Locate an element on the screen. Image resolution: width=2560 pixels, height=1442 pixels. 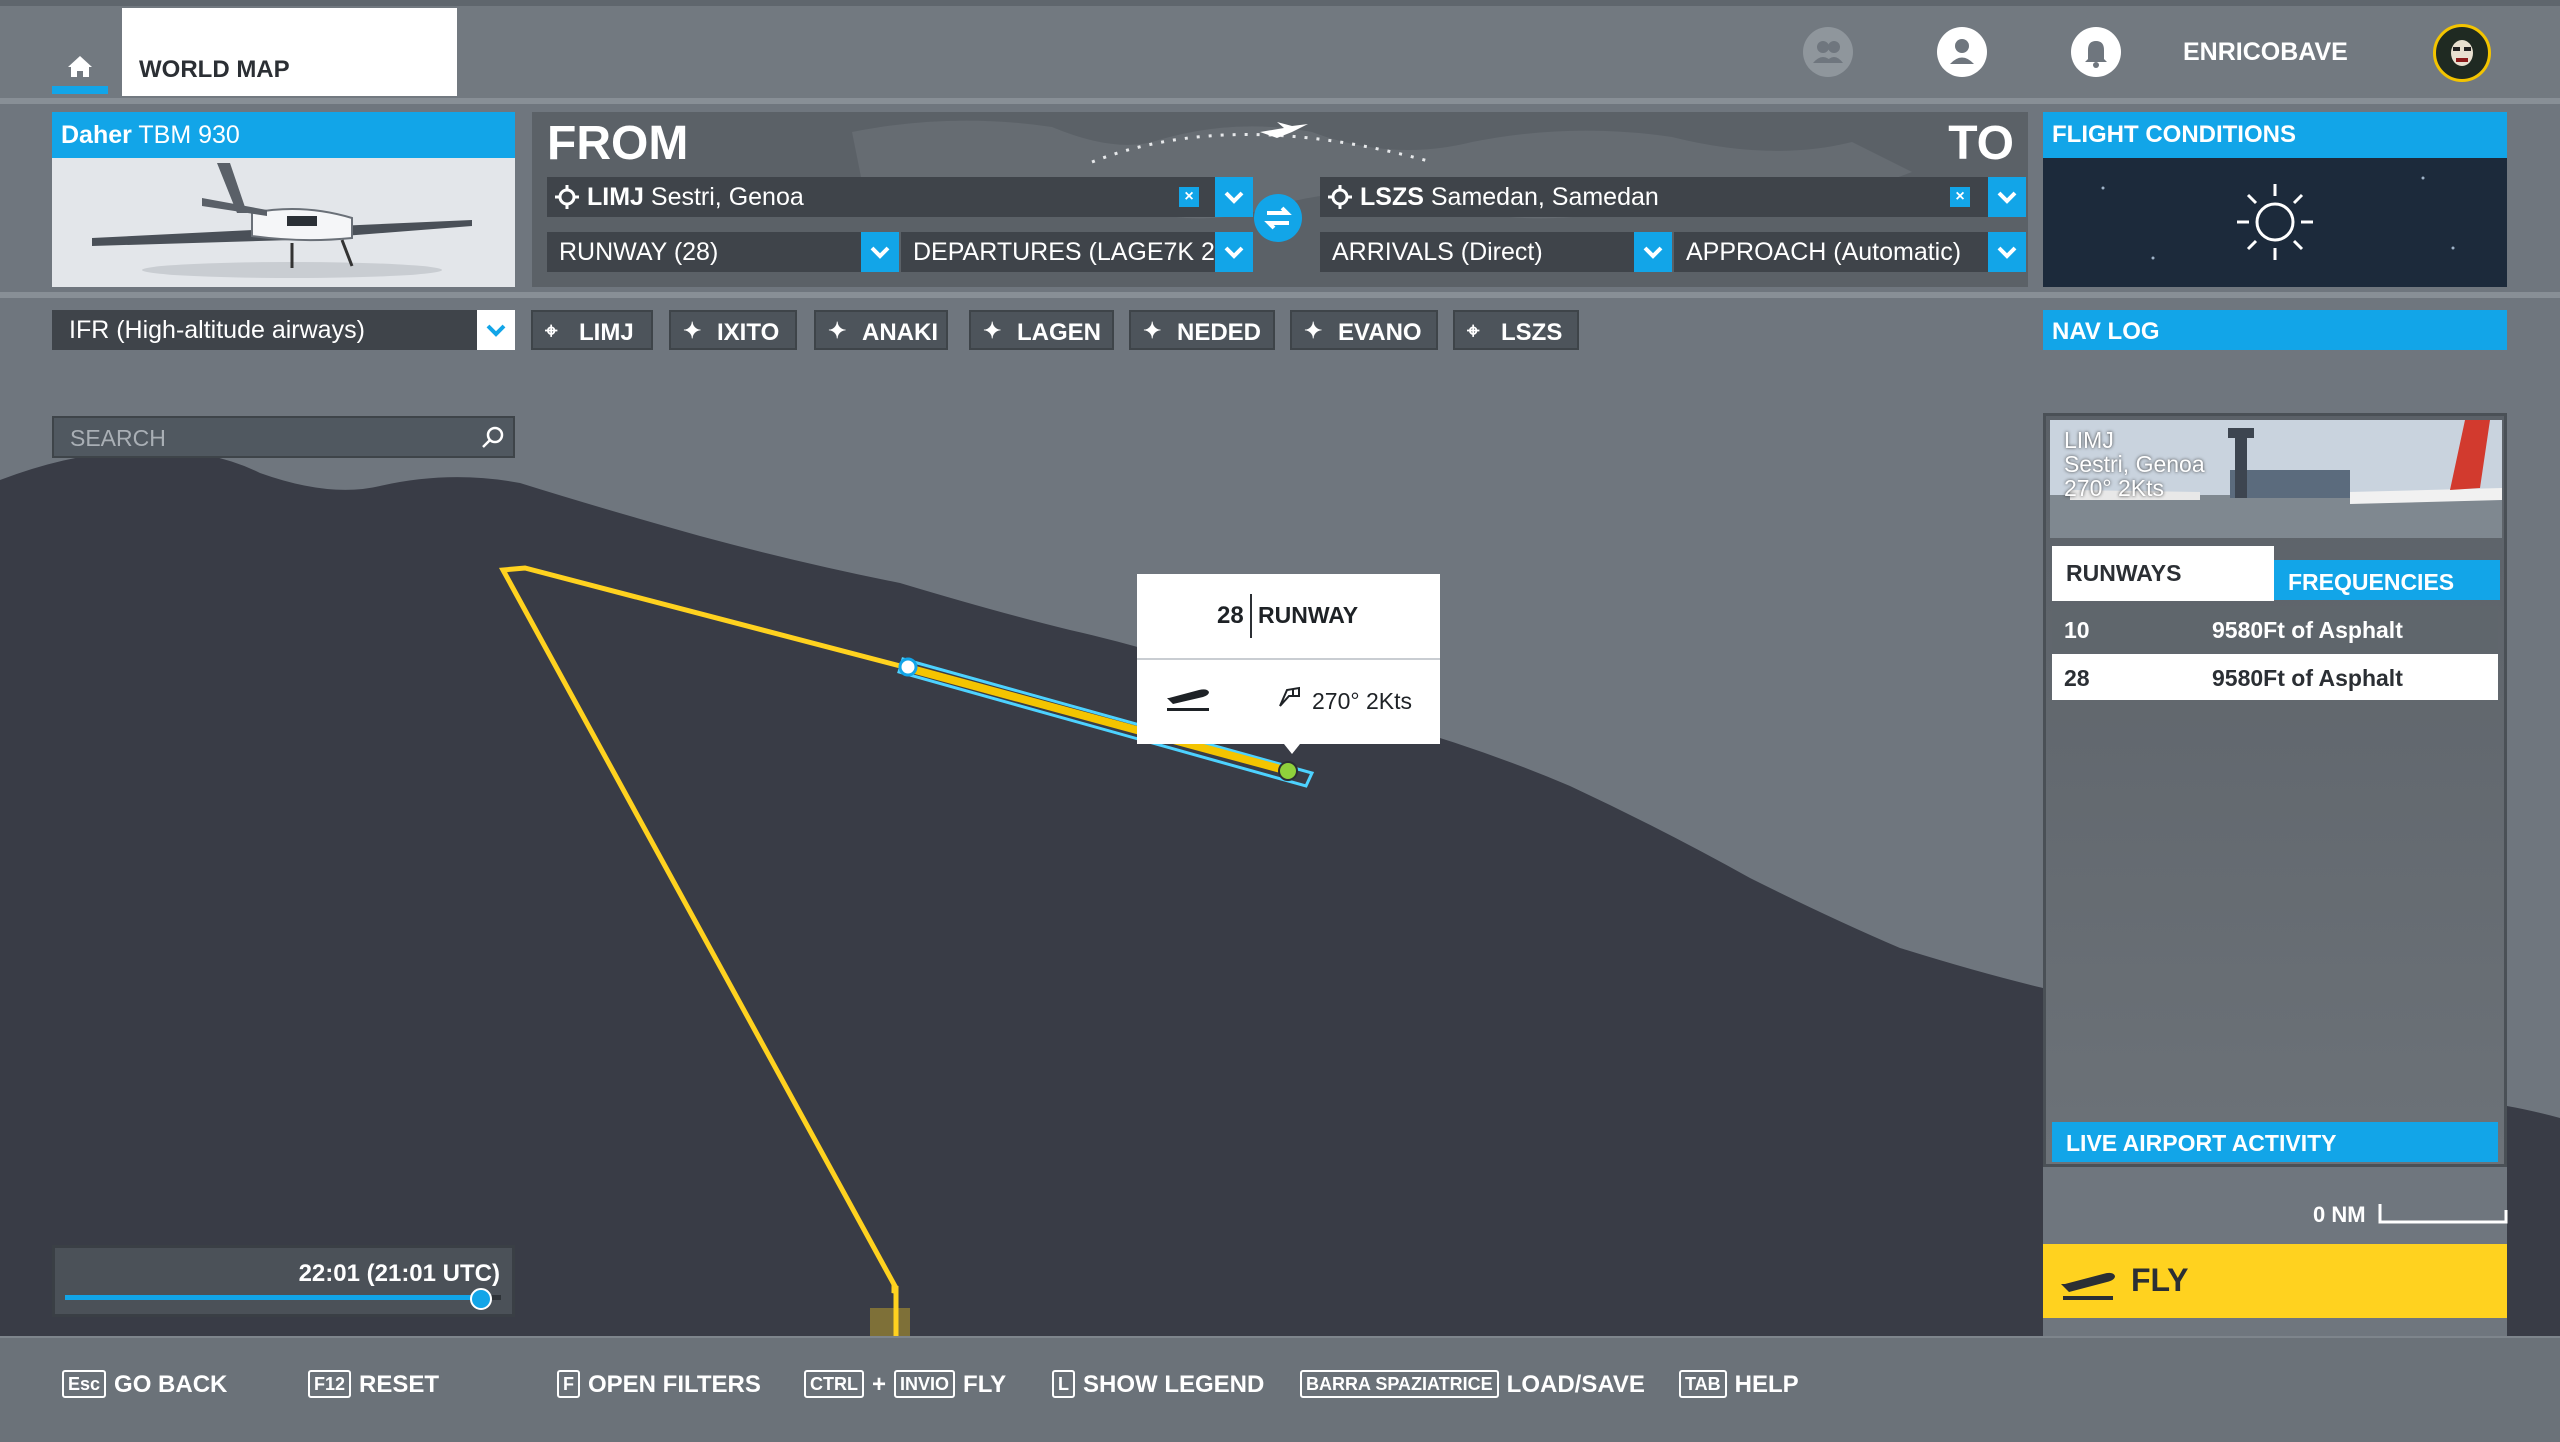
tab-frequencies: FREQUENCIES is located at coordinates (2387, 580).